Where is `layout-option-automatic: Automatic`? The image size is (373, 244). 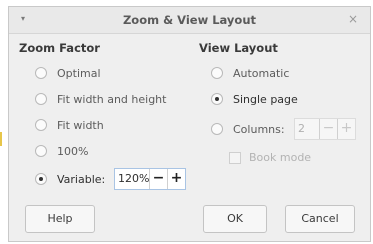
layout-option-automatic: Automatic is located at coordinates (250, 73).